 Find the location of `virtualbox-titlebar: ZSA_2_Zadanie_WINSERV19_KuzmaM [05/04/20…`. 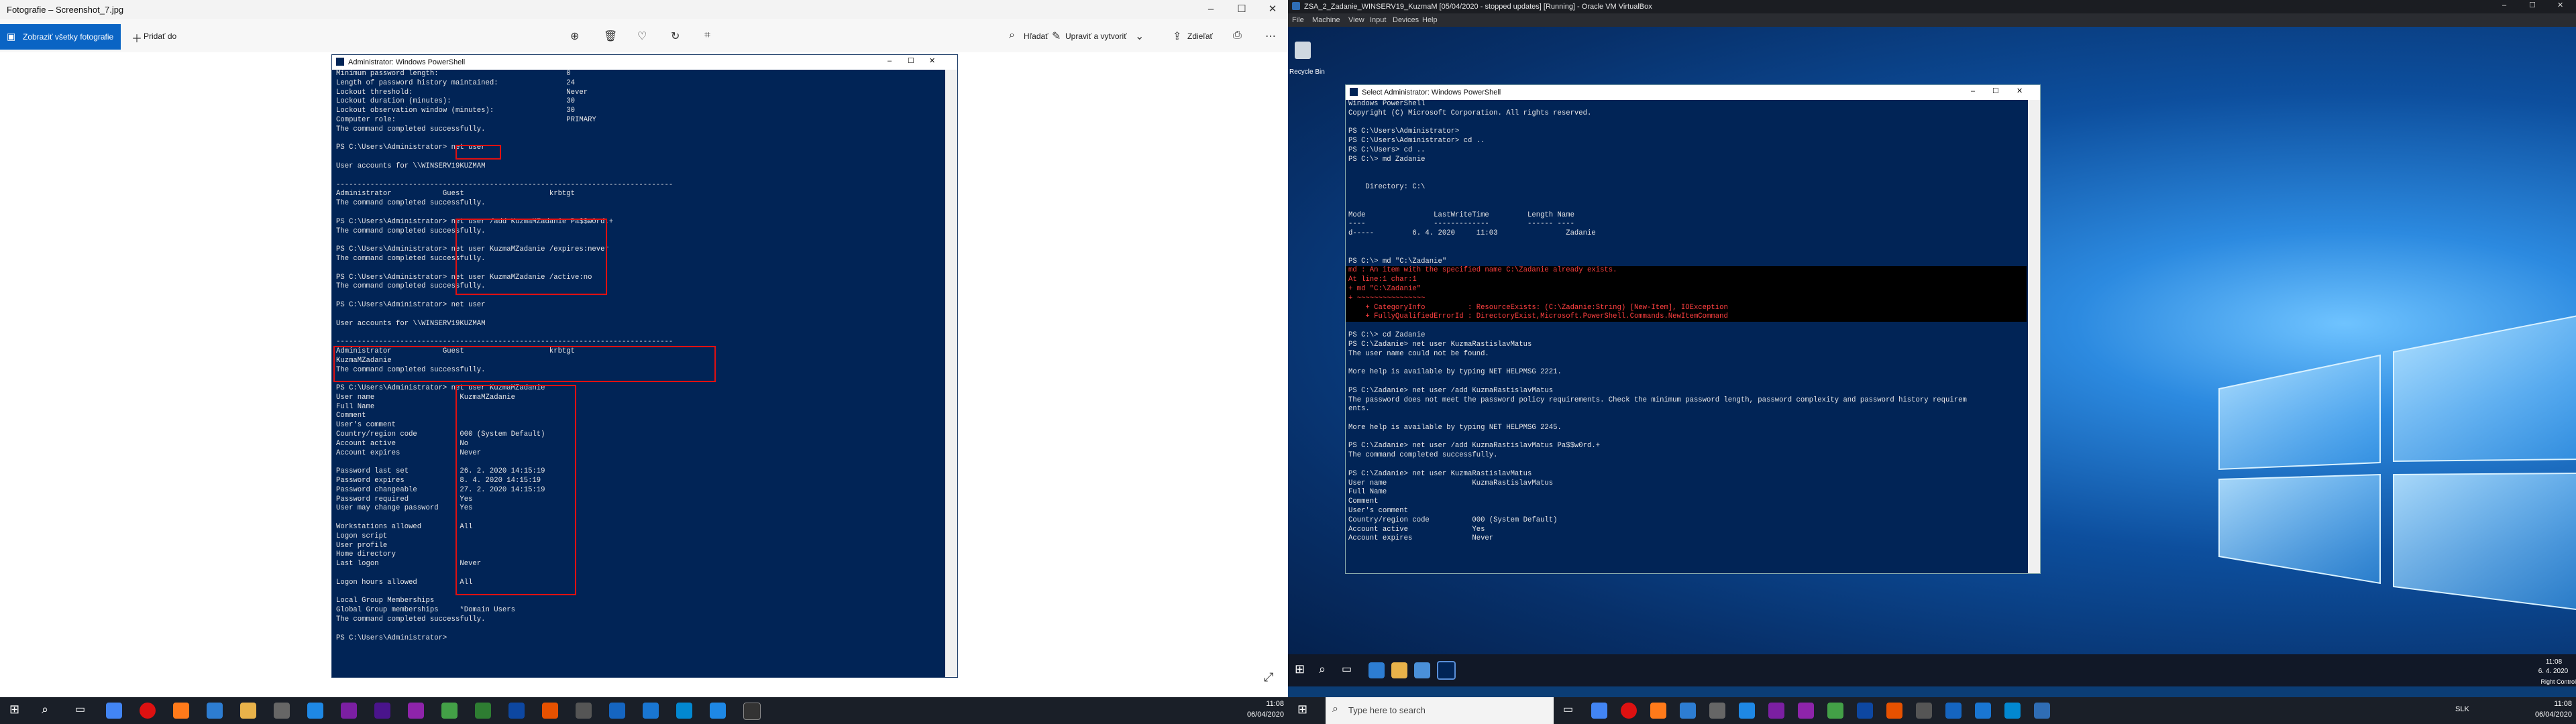

virtualbox-titlebar: ZSA_2_Zadanie_WINSERV19_KuzmaM [05/04/20… is located at coordinates (1932, 6).